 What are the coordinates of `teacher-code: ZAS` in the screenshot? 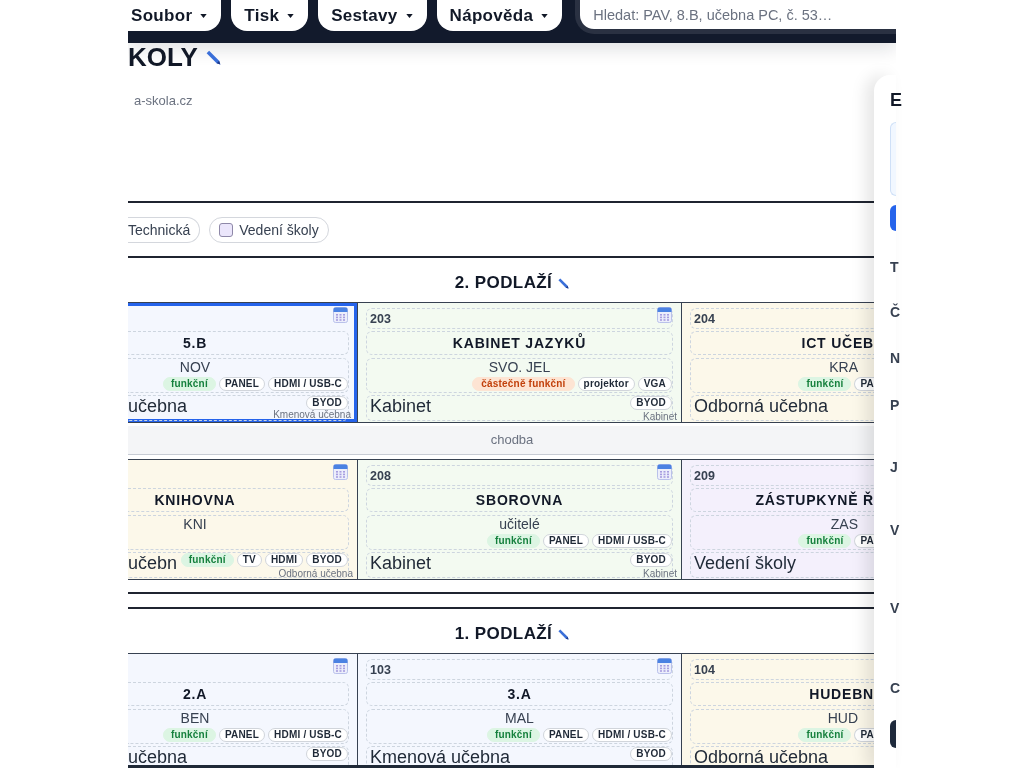 It's located at (844, 524).